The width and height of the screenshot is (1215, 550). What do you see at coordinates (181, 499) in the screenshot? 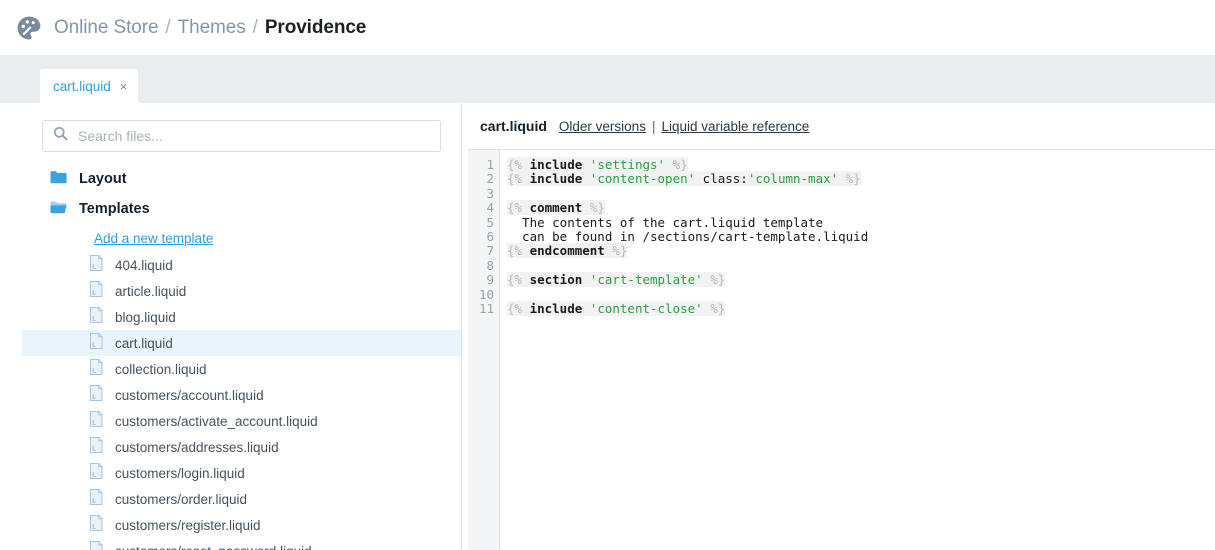
I see `file-name: customers/order.liquid` at bounding box center [181, 499].